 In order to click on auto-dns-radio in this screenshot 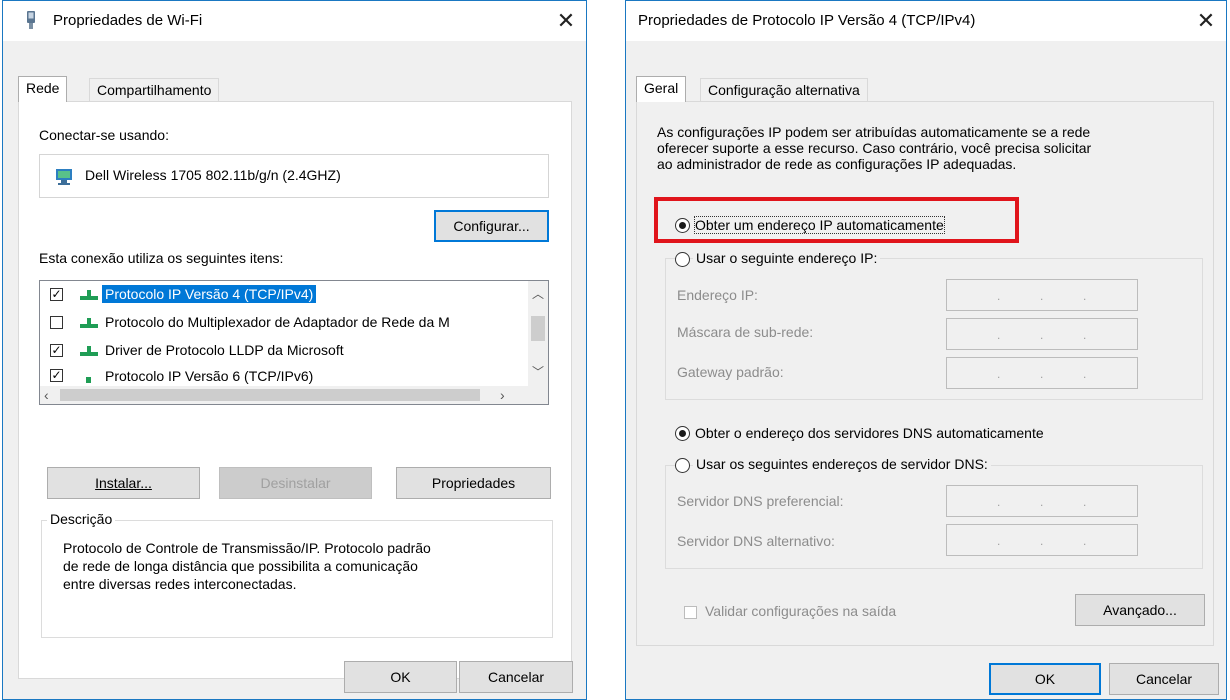, I will do `click(682, 433)`.